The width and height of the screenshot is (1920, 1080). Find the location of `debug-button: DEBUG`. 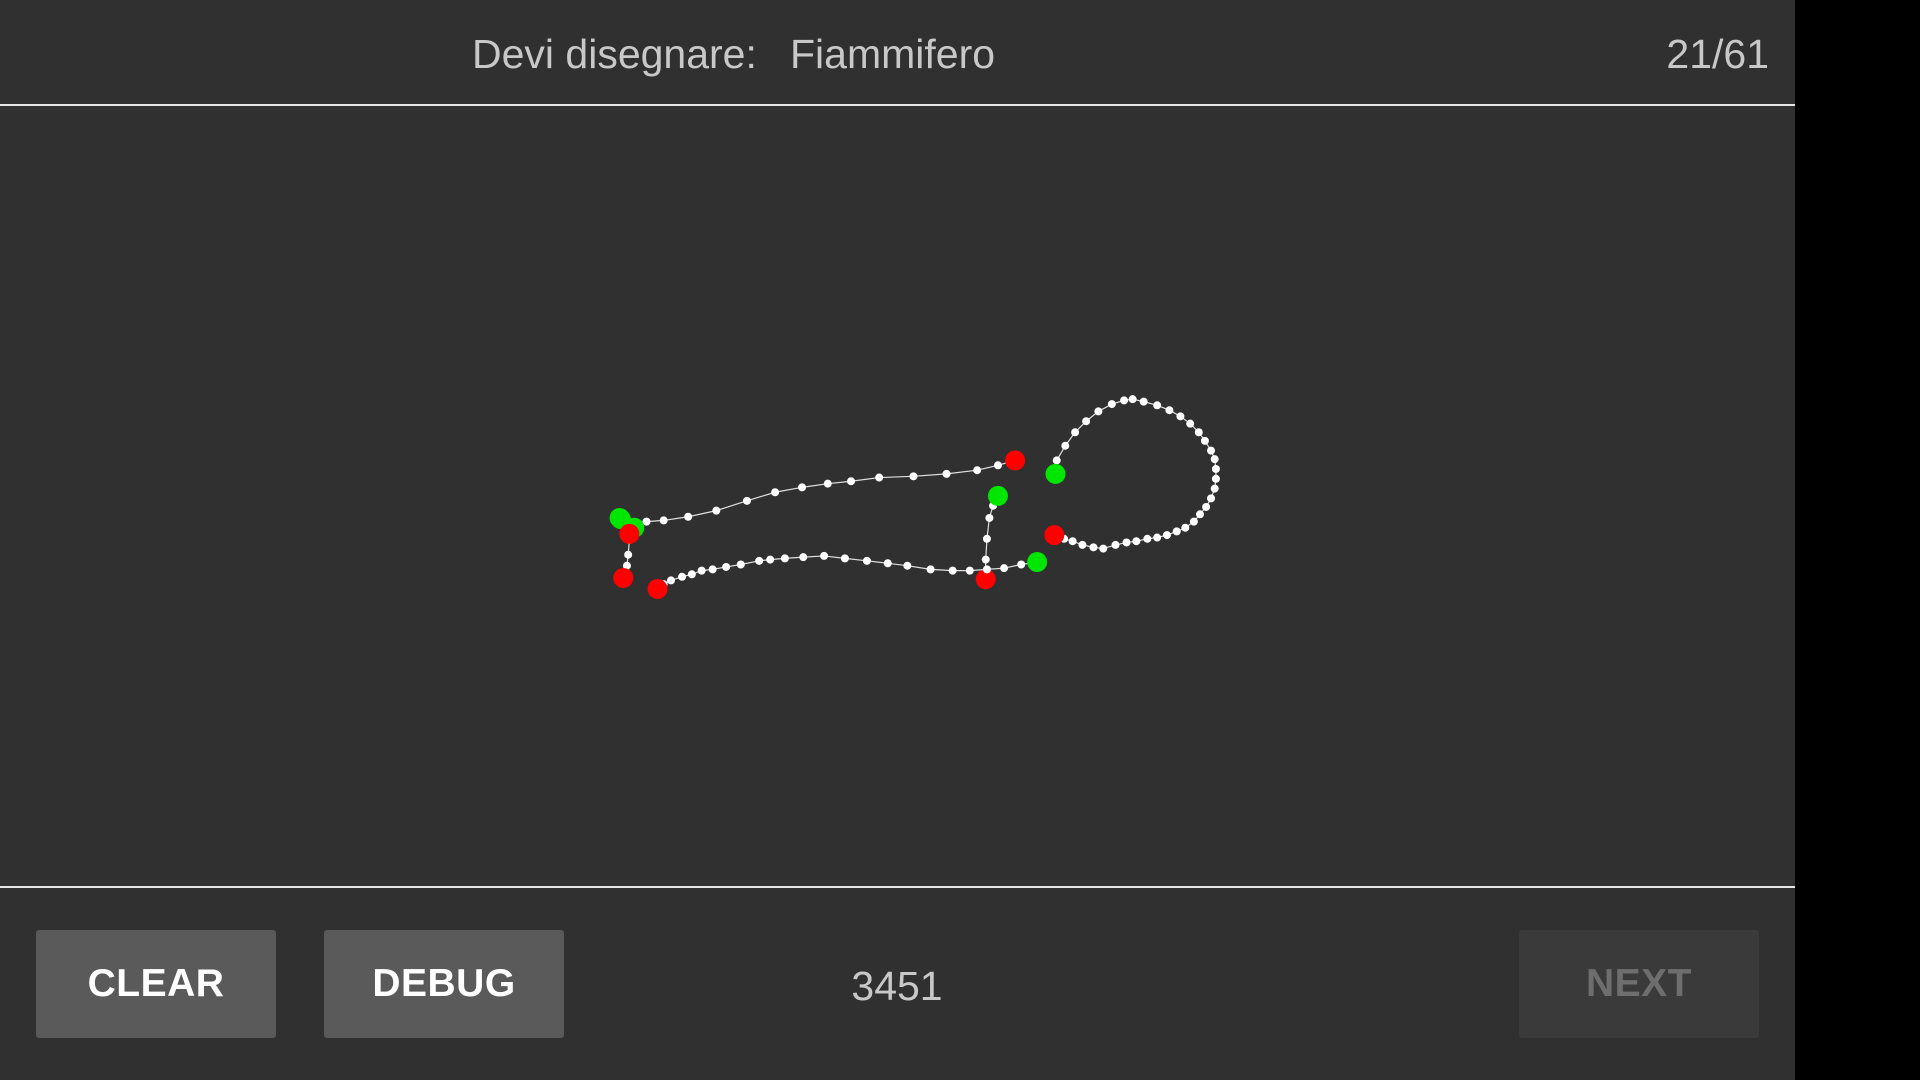

debug-button: DEBUG is located at coordinates (444, 984).